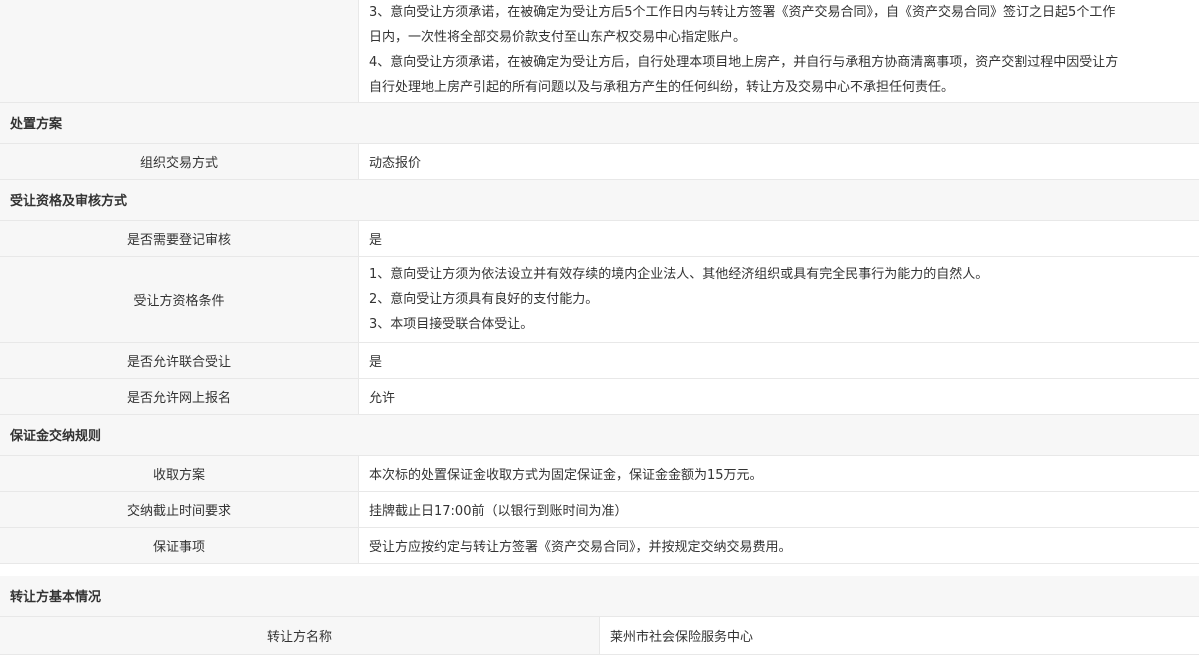 This screenshot has width=1200, height=655. What do you see at coordinates (179, 360) in the screenshot?
I see `label-joint: 是否允许联合受让` at bounding box center [179, 360].